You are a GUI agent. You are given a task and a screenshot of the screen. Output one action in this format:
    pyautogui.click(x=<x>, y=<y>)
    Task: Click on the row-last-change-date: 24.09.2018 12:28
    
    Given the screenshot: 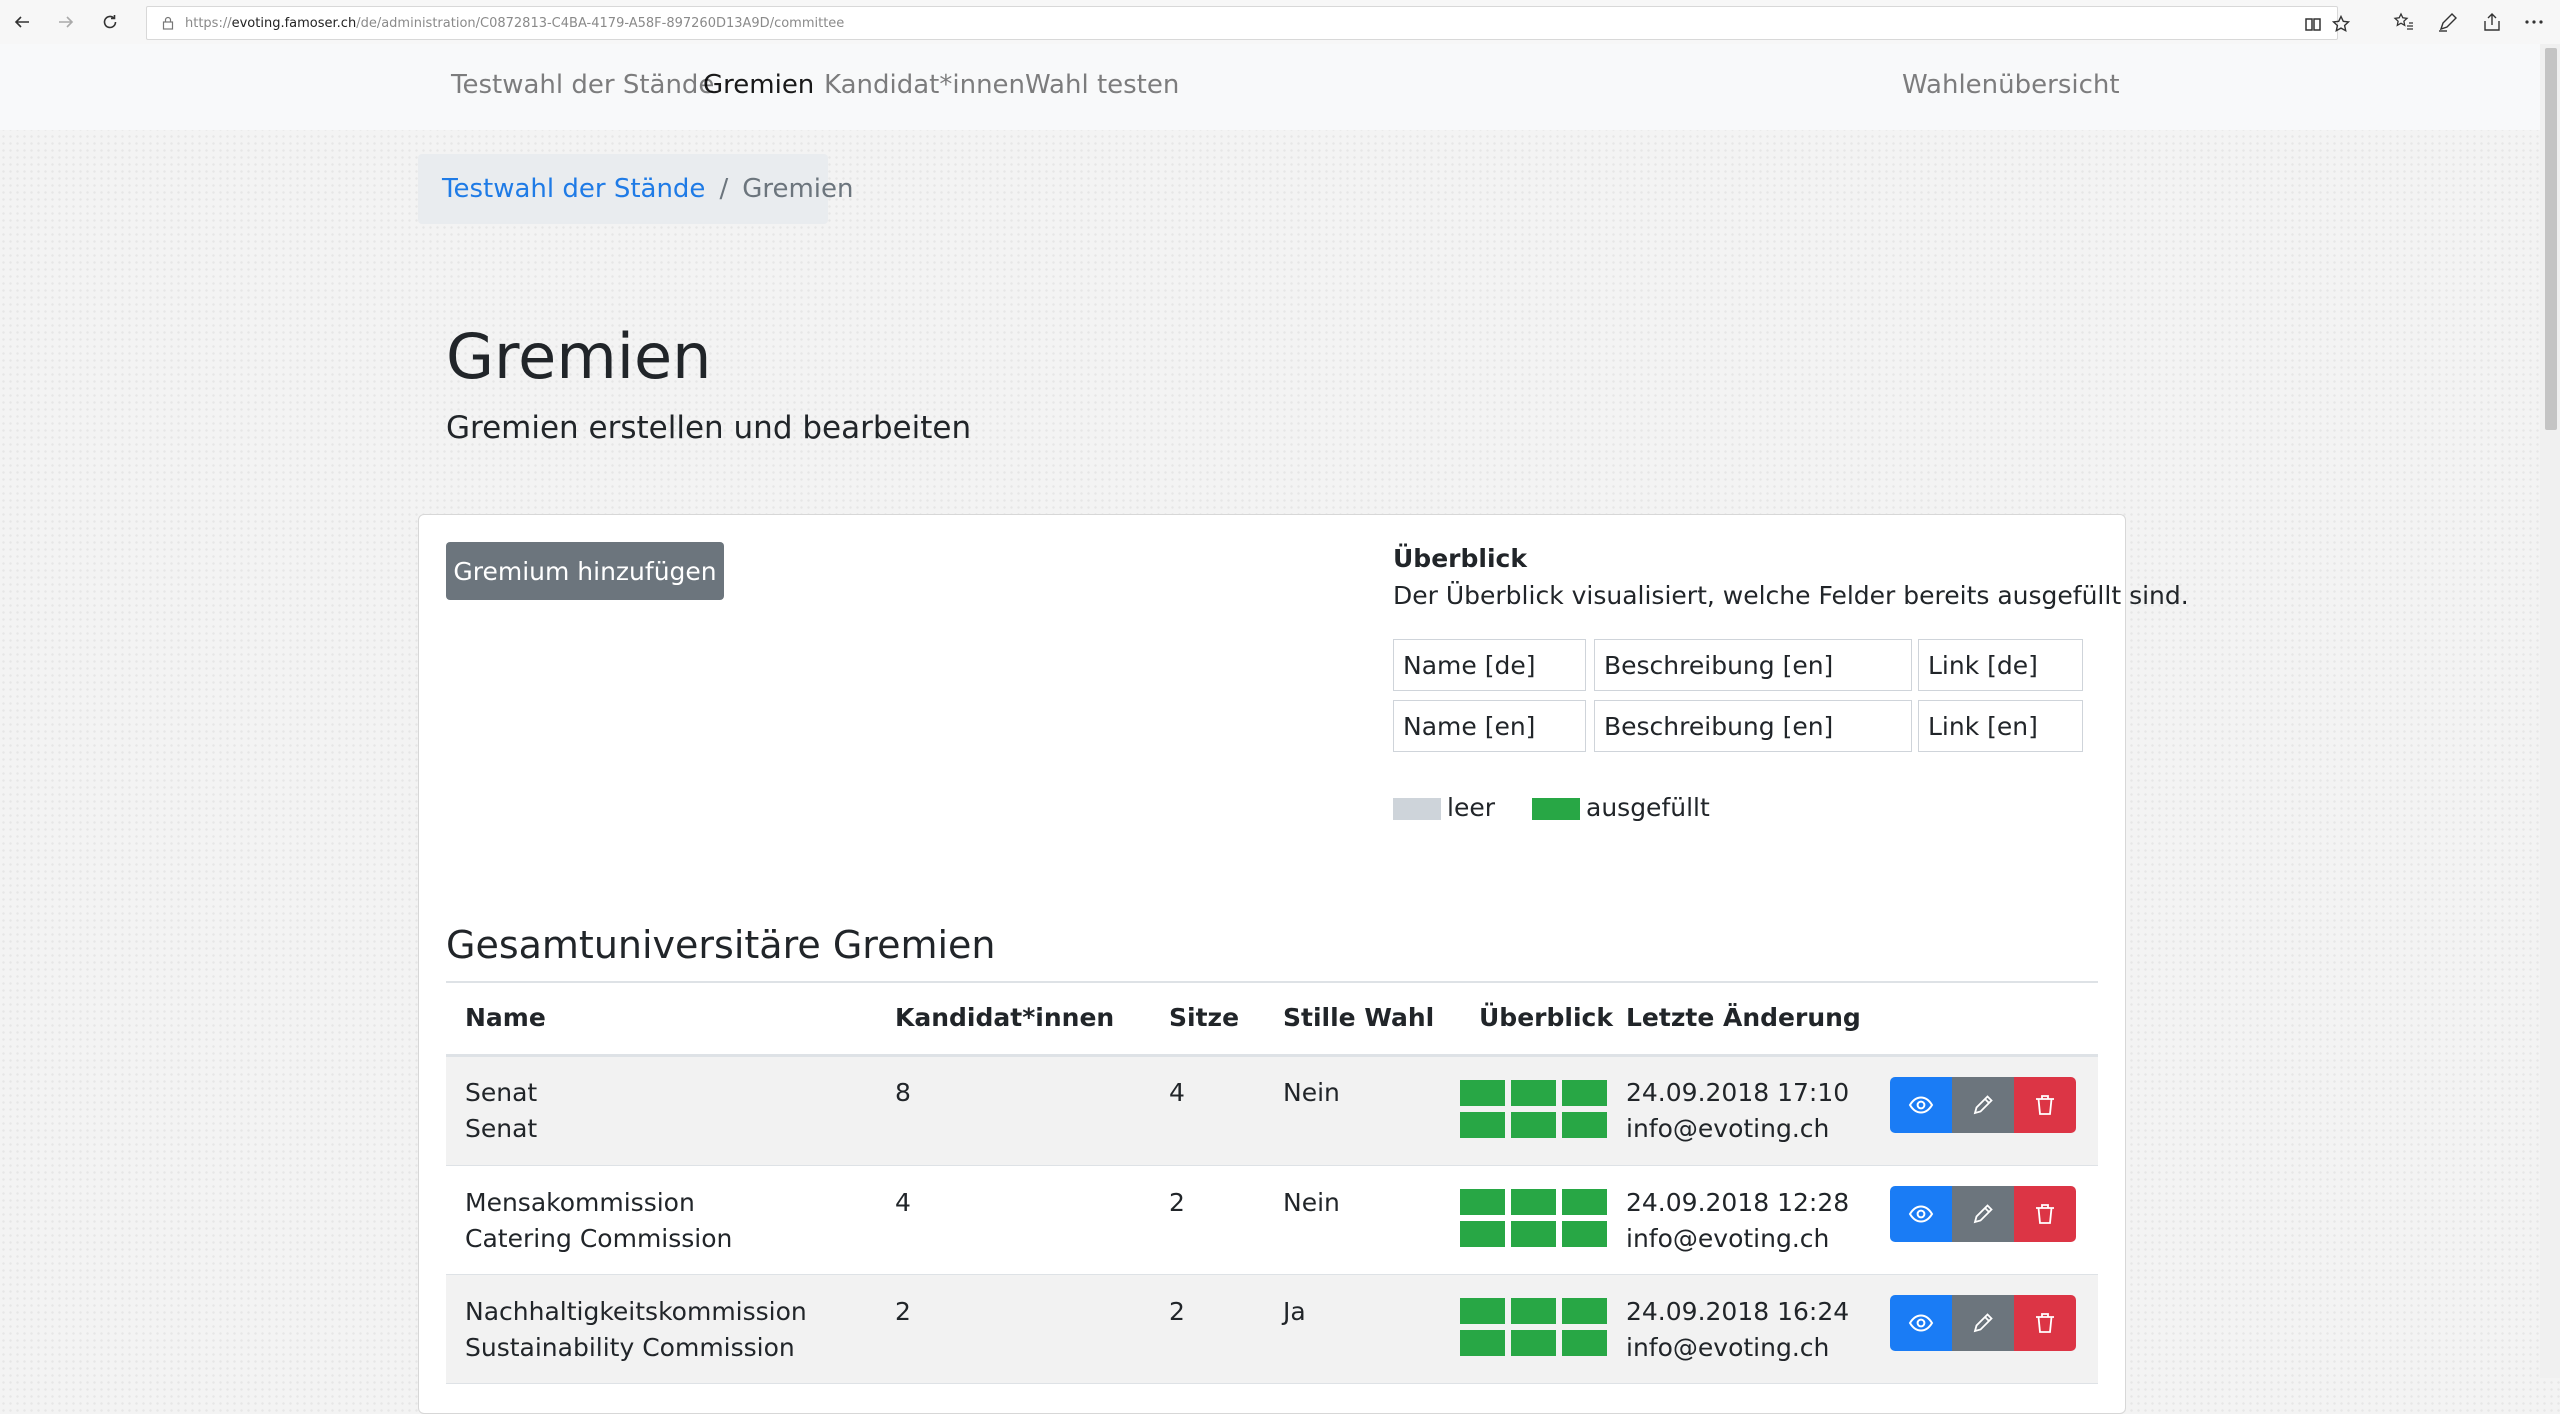 What is the action you would take?
    pyautogui.click(x=1738, y=1202)
    